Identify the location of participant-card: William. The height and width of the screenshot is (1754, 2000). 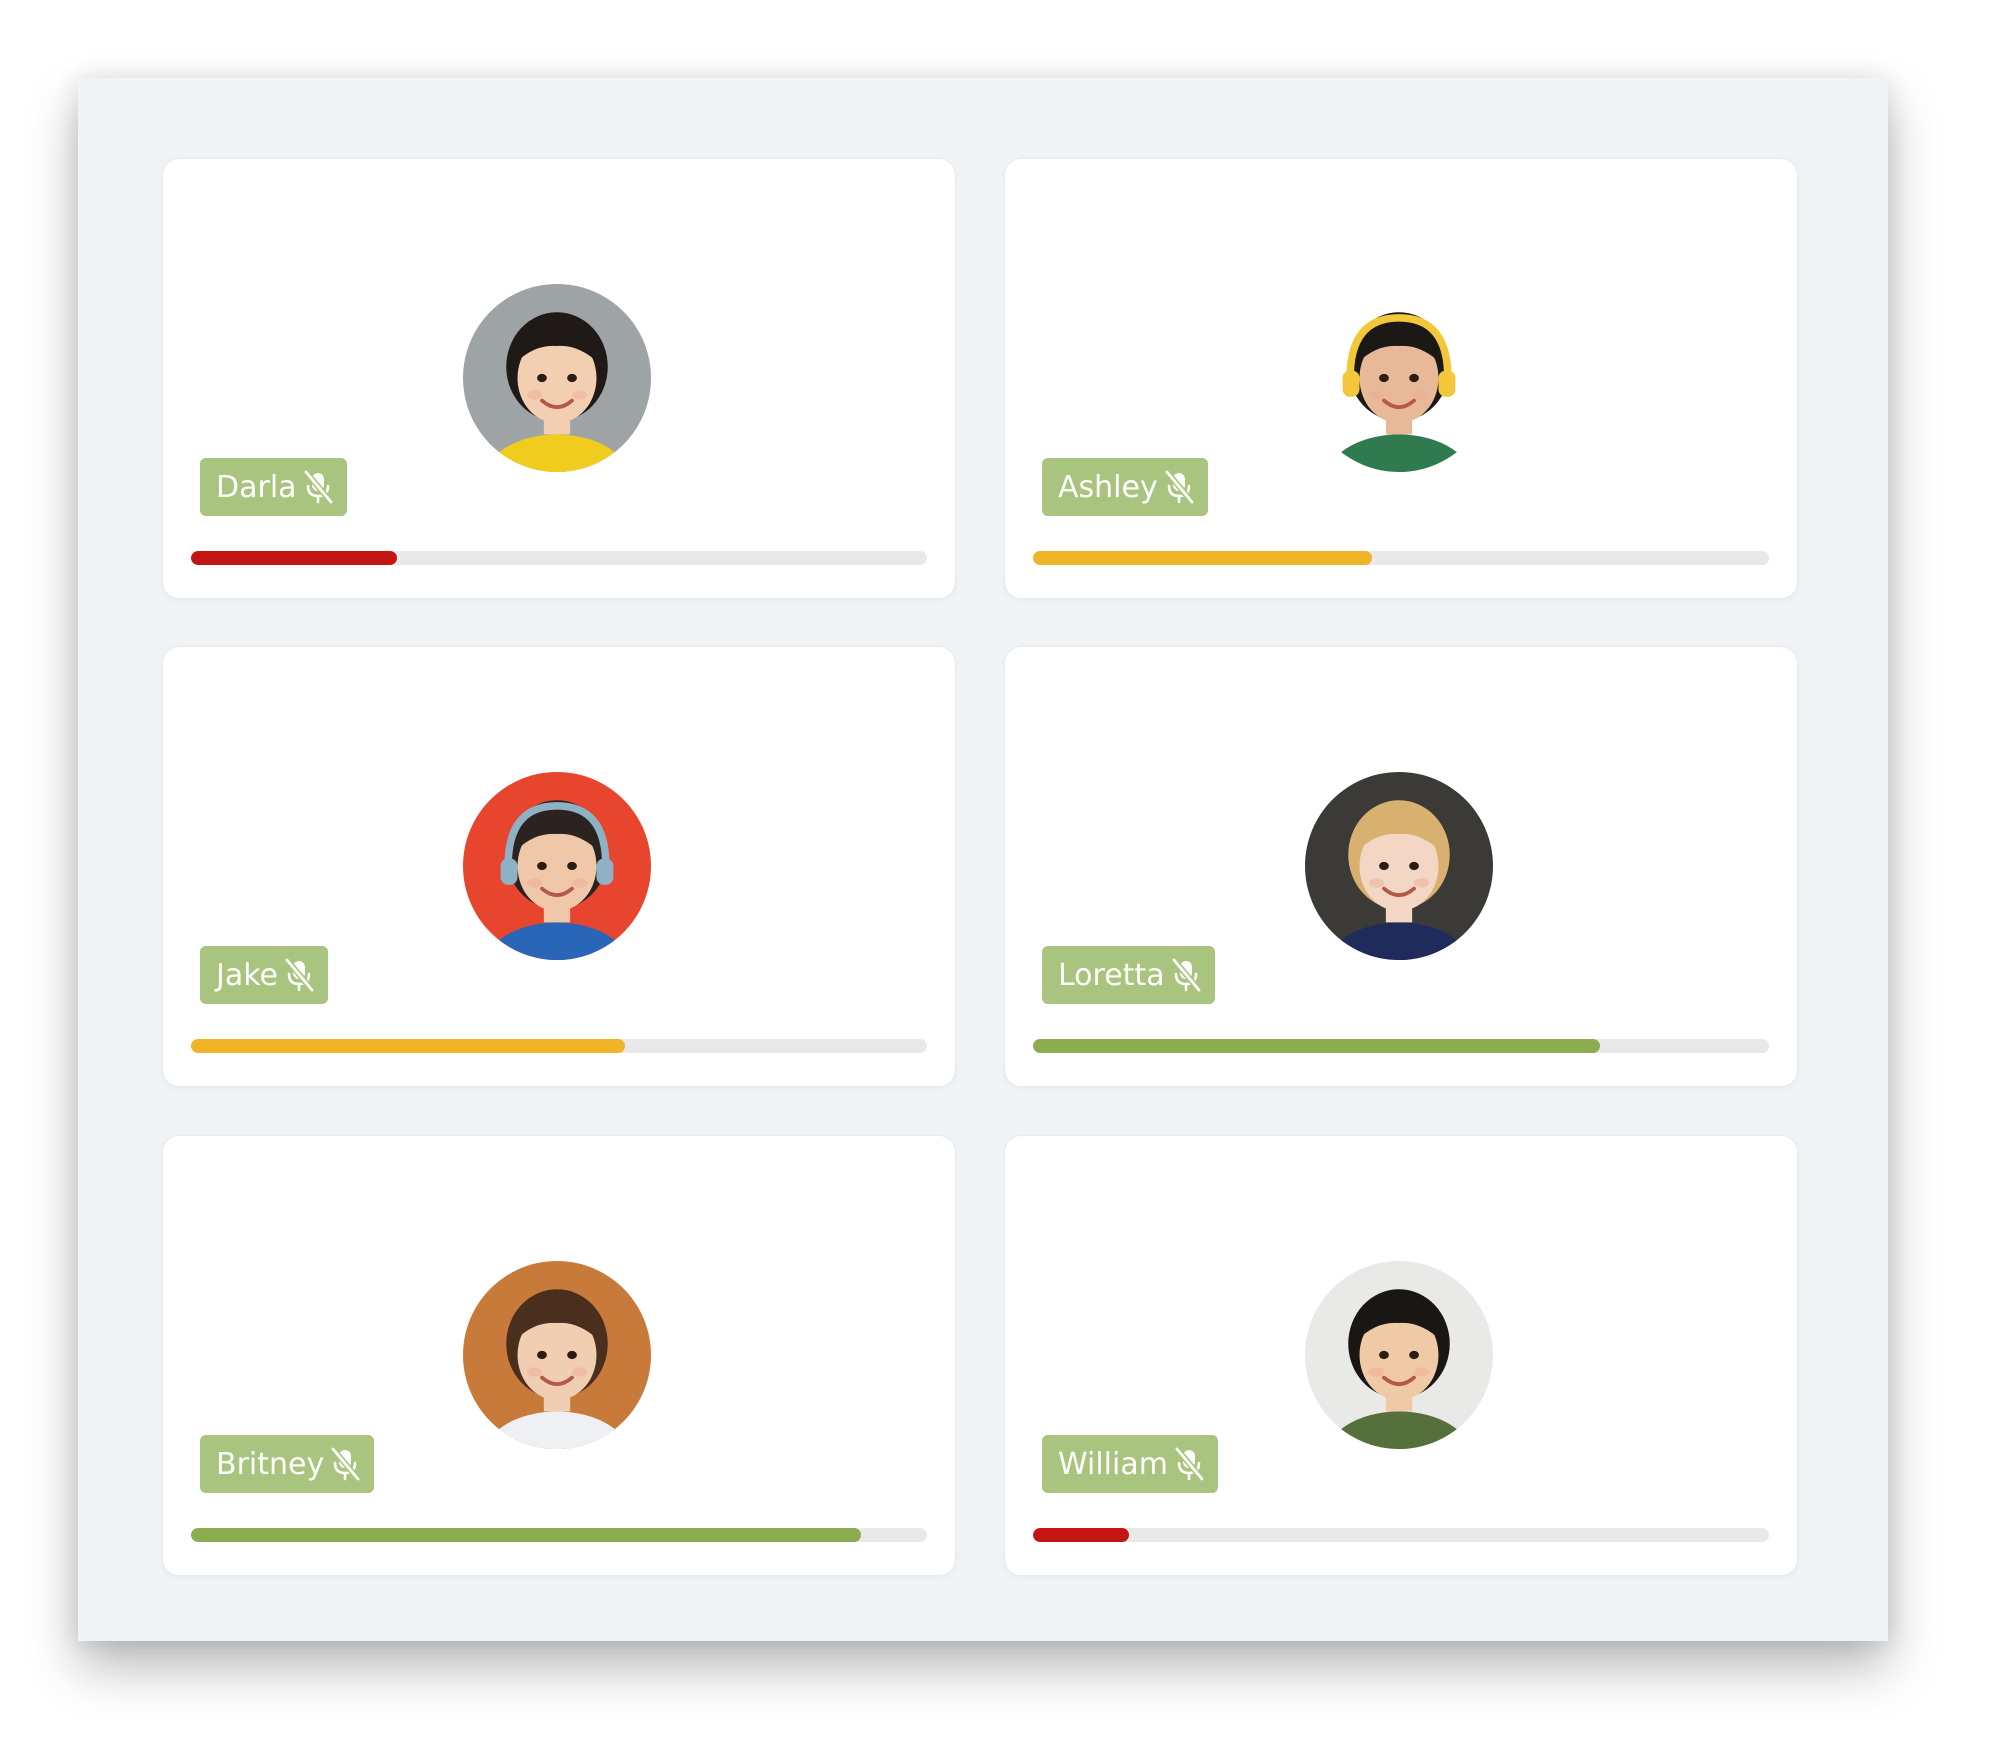
(1401, 1355).